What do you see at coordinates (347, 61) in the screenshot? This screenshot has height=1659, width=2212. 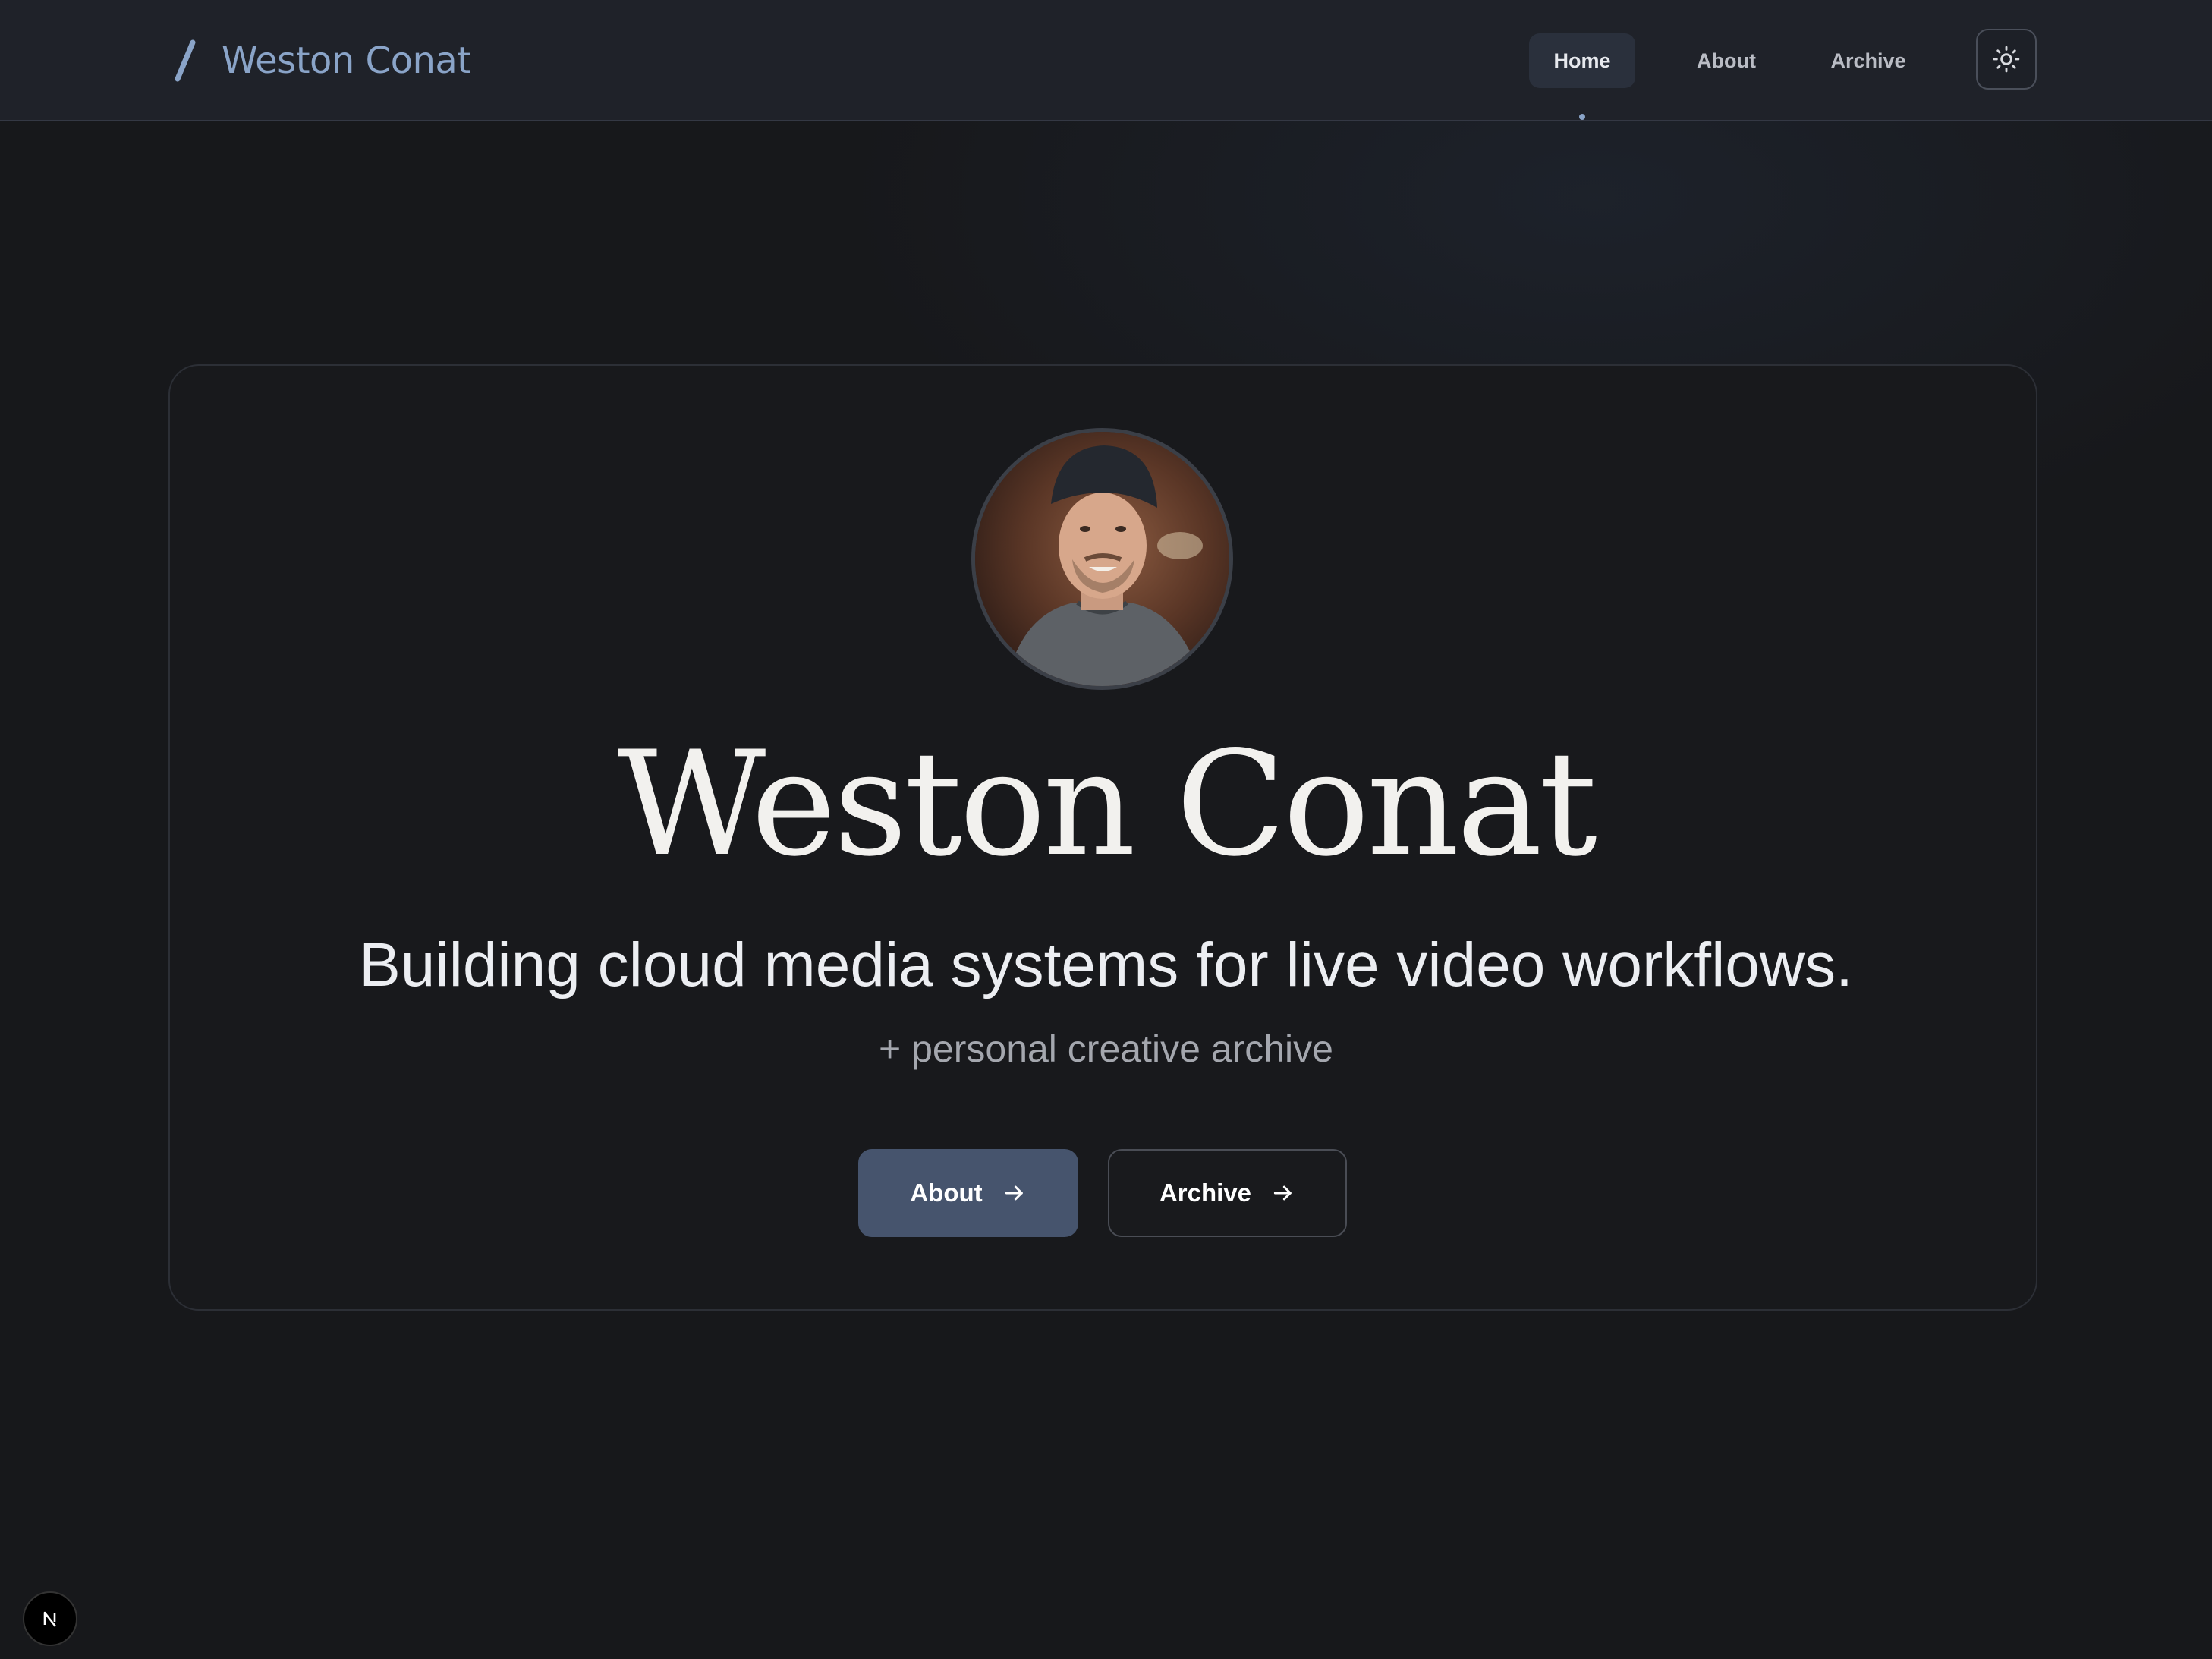 I see `brand-name: Weston Conat` at bounding box center [347, 61].